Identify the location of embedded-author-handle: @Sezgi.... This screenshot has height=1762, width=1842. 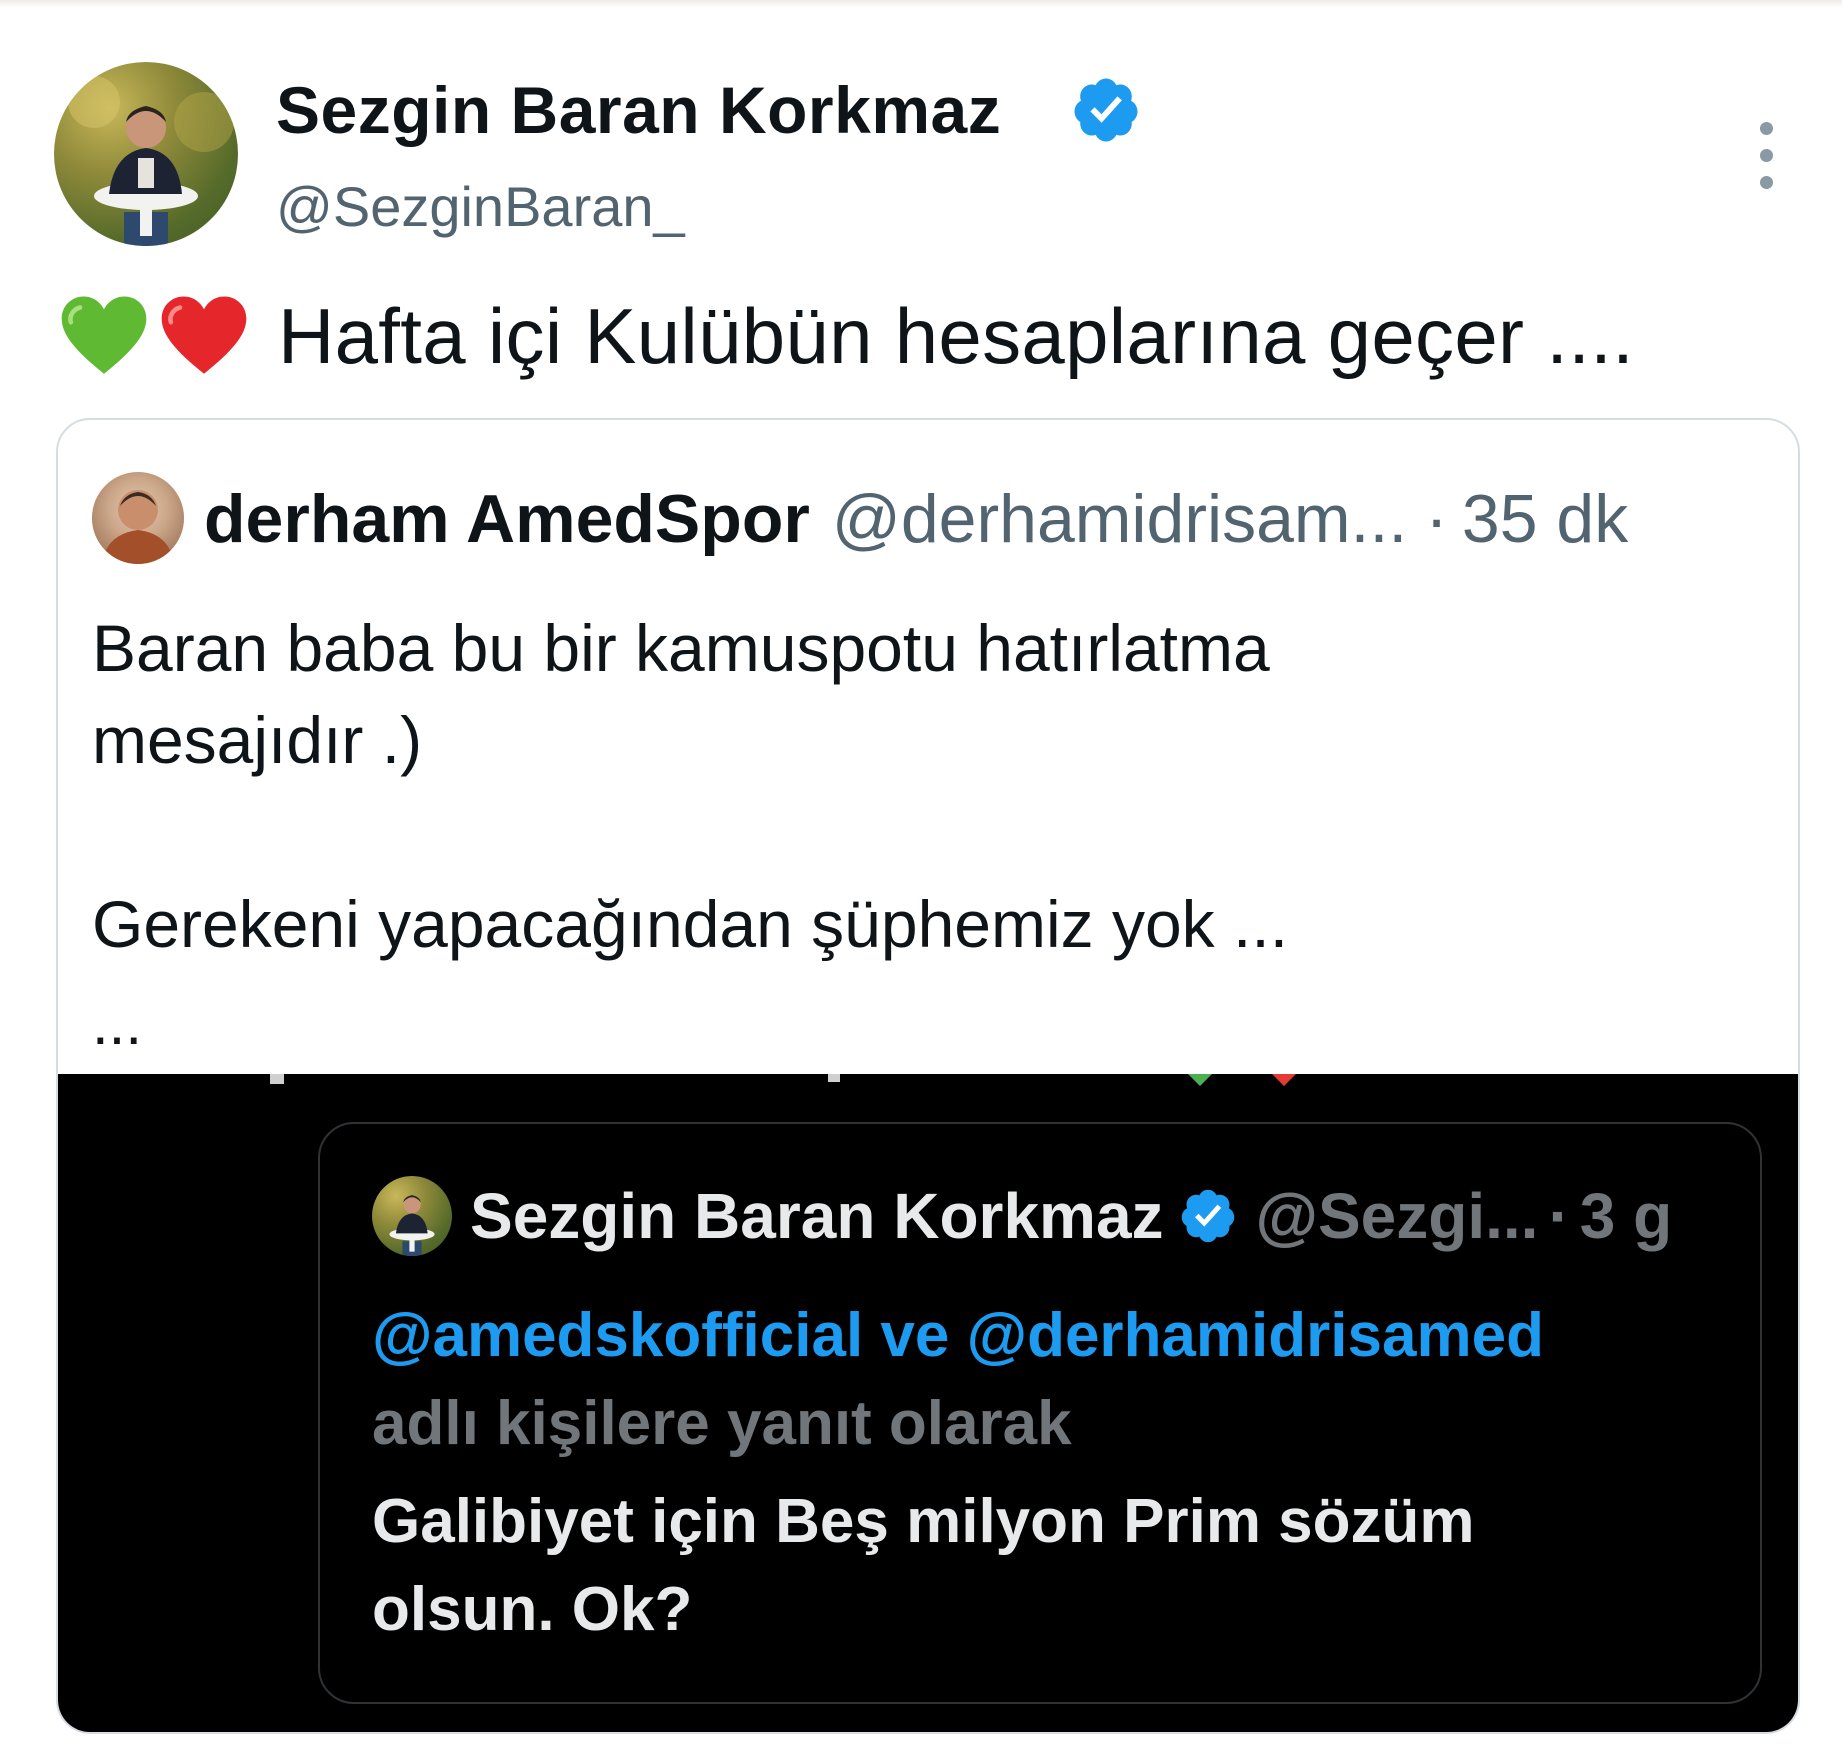
(1397, 1216).